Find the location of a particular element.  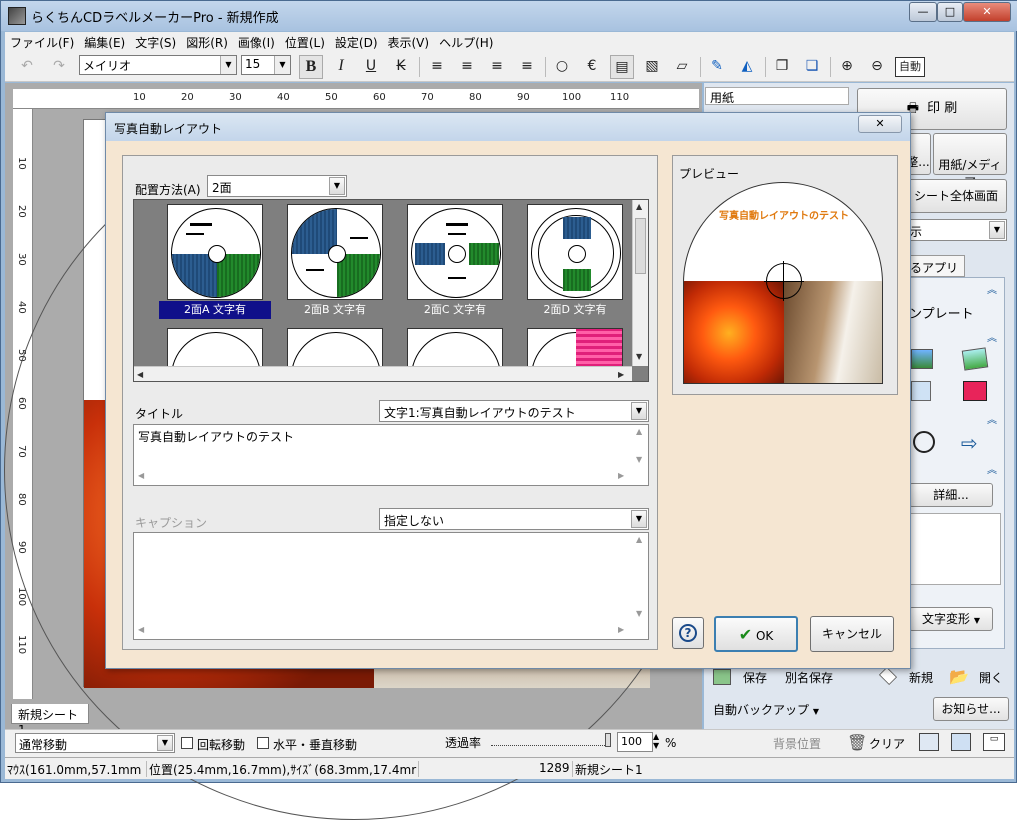

menu-shape: 図形(R) is located at coordinates (207, 42).